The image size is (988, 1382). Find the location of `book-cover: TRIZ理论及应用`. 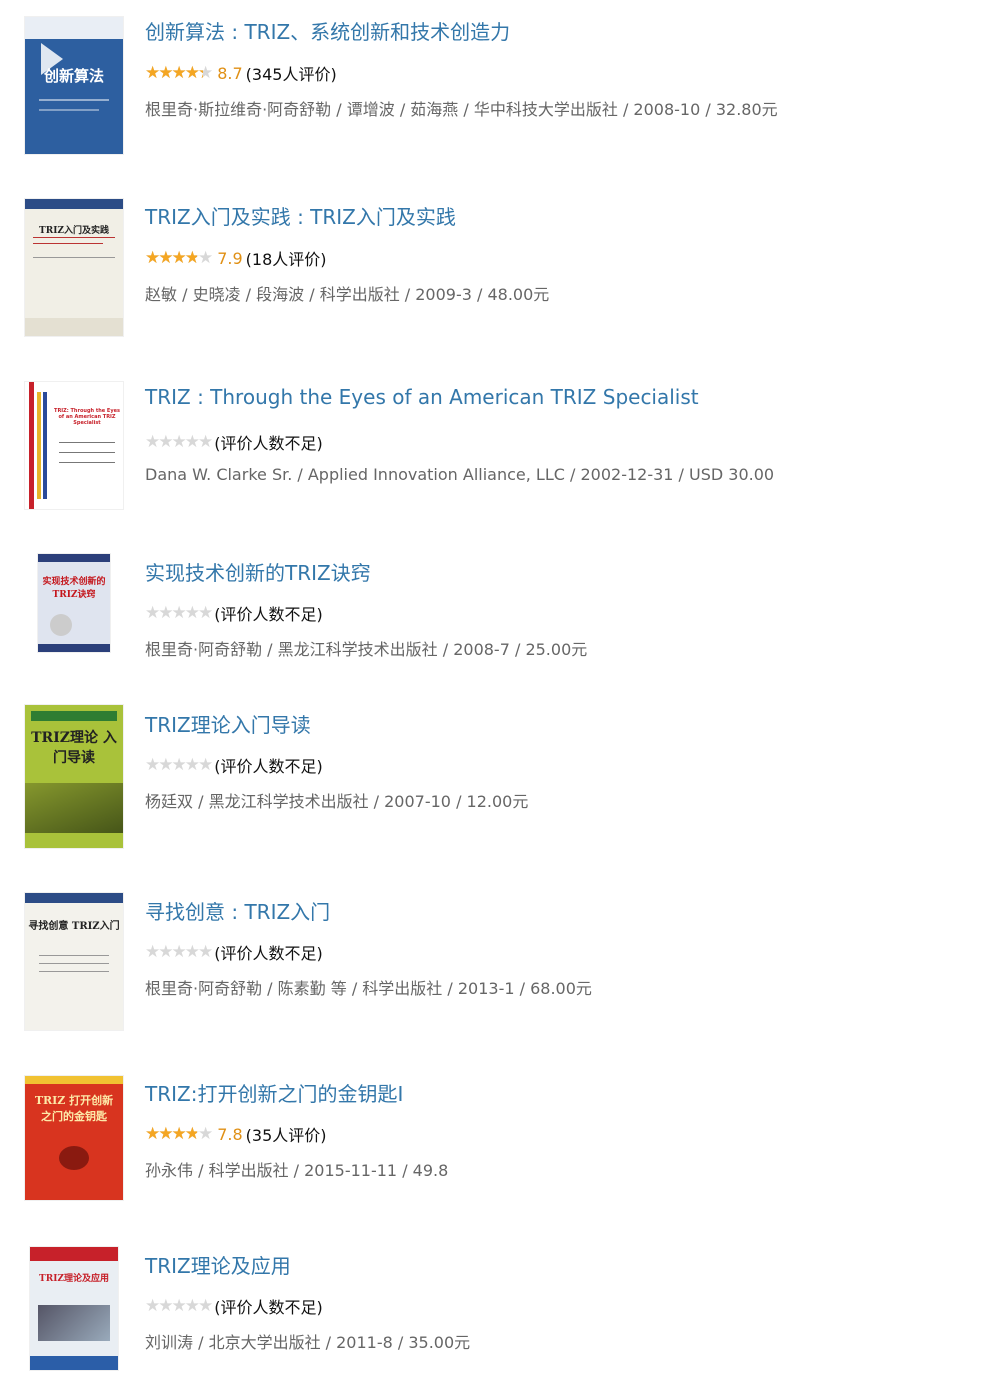

book-cover: TRIZ理论及应用 is located at coordinates (74, 1308).